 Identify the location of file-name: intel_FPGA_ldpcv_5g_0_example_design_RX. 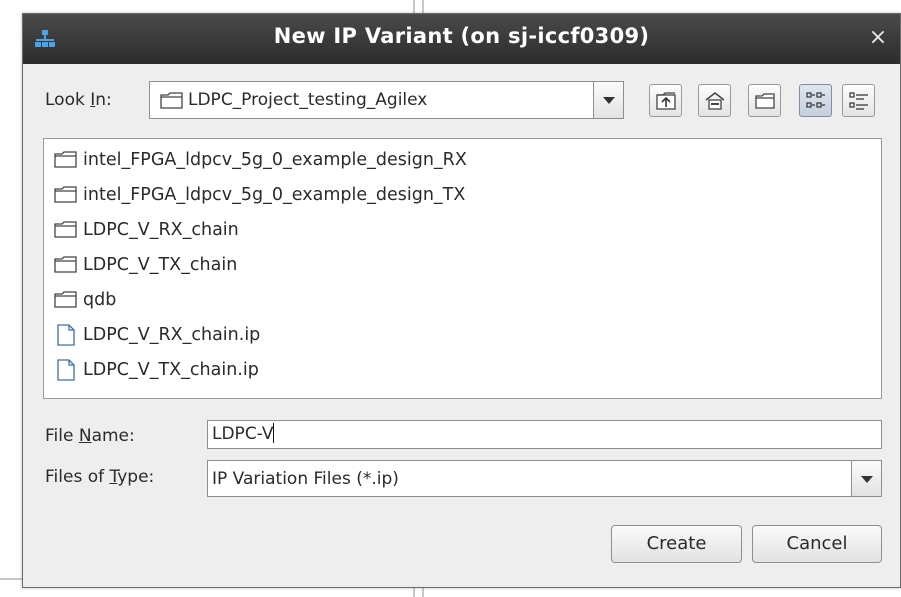
(275, 160).